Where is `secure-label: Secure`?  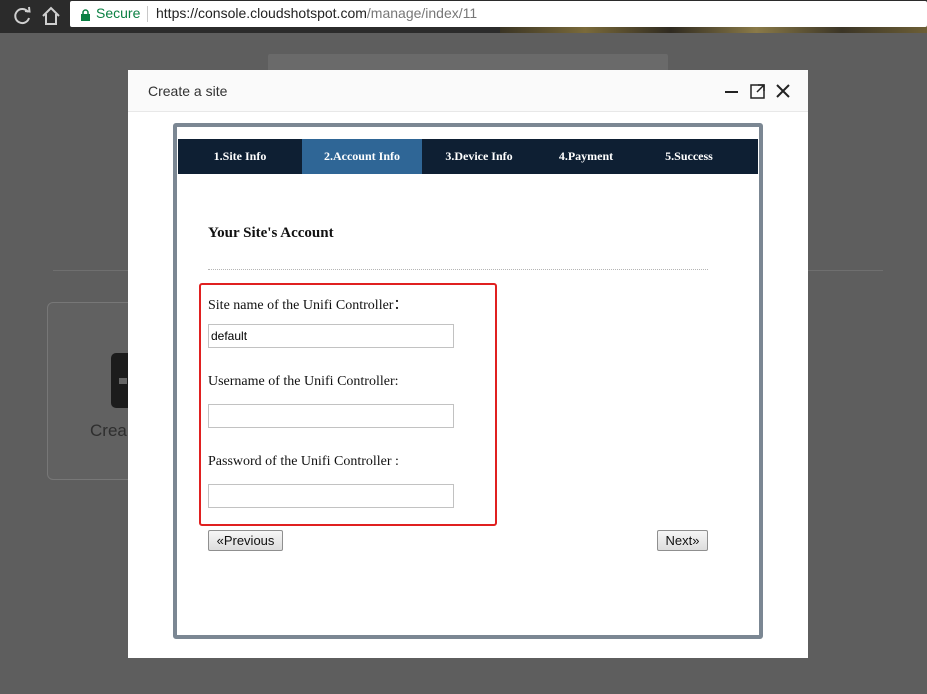 secure-label: Secure is located at coordinates (118, 13).